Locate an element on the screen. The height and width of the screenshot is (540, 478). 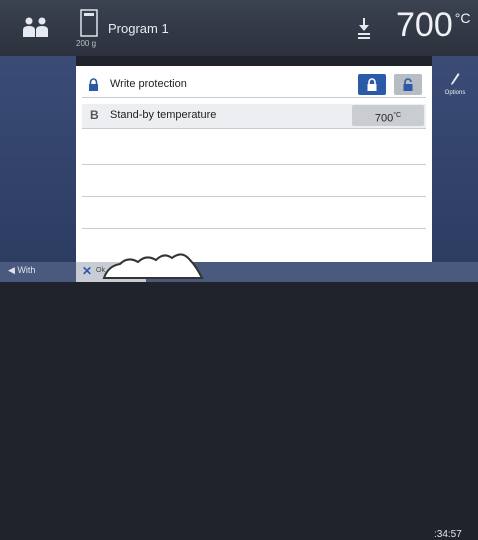
users-icon is located at coordinates (37, 27).